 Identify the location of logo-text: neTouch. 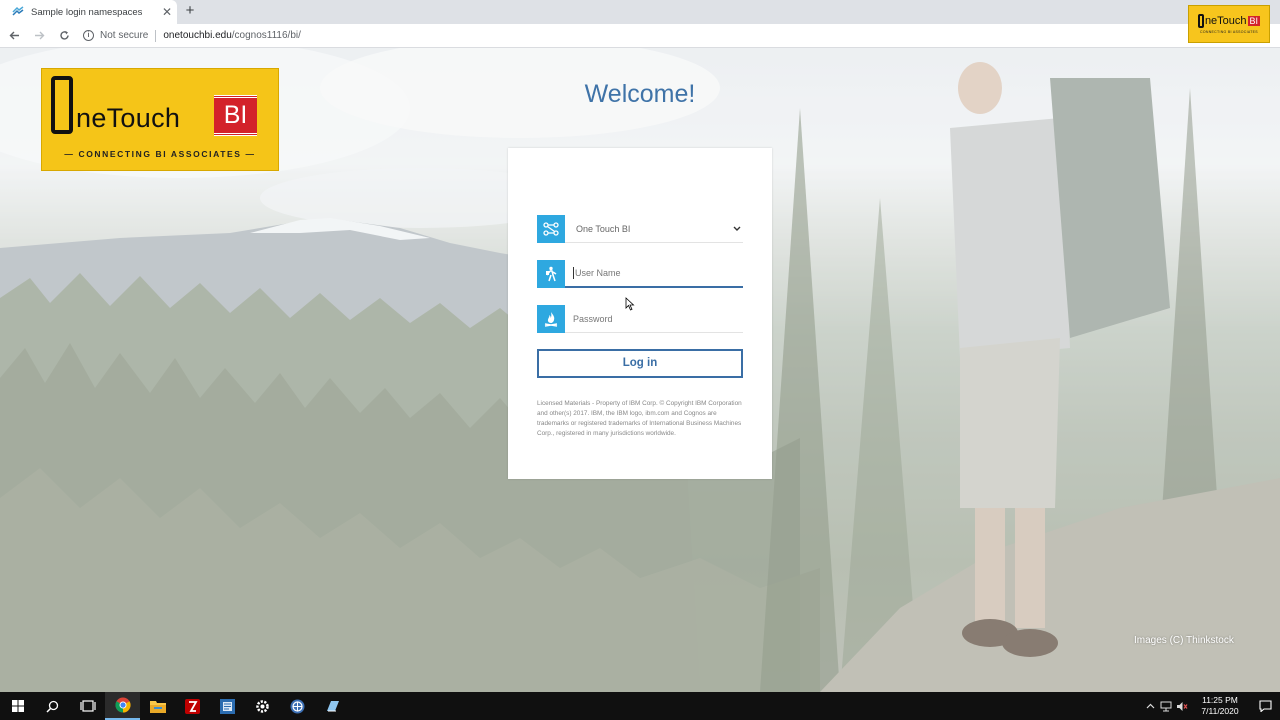
(128, 118).